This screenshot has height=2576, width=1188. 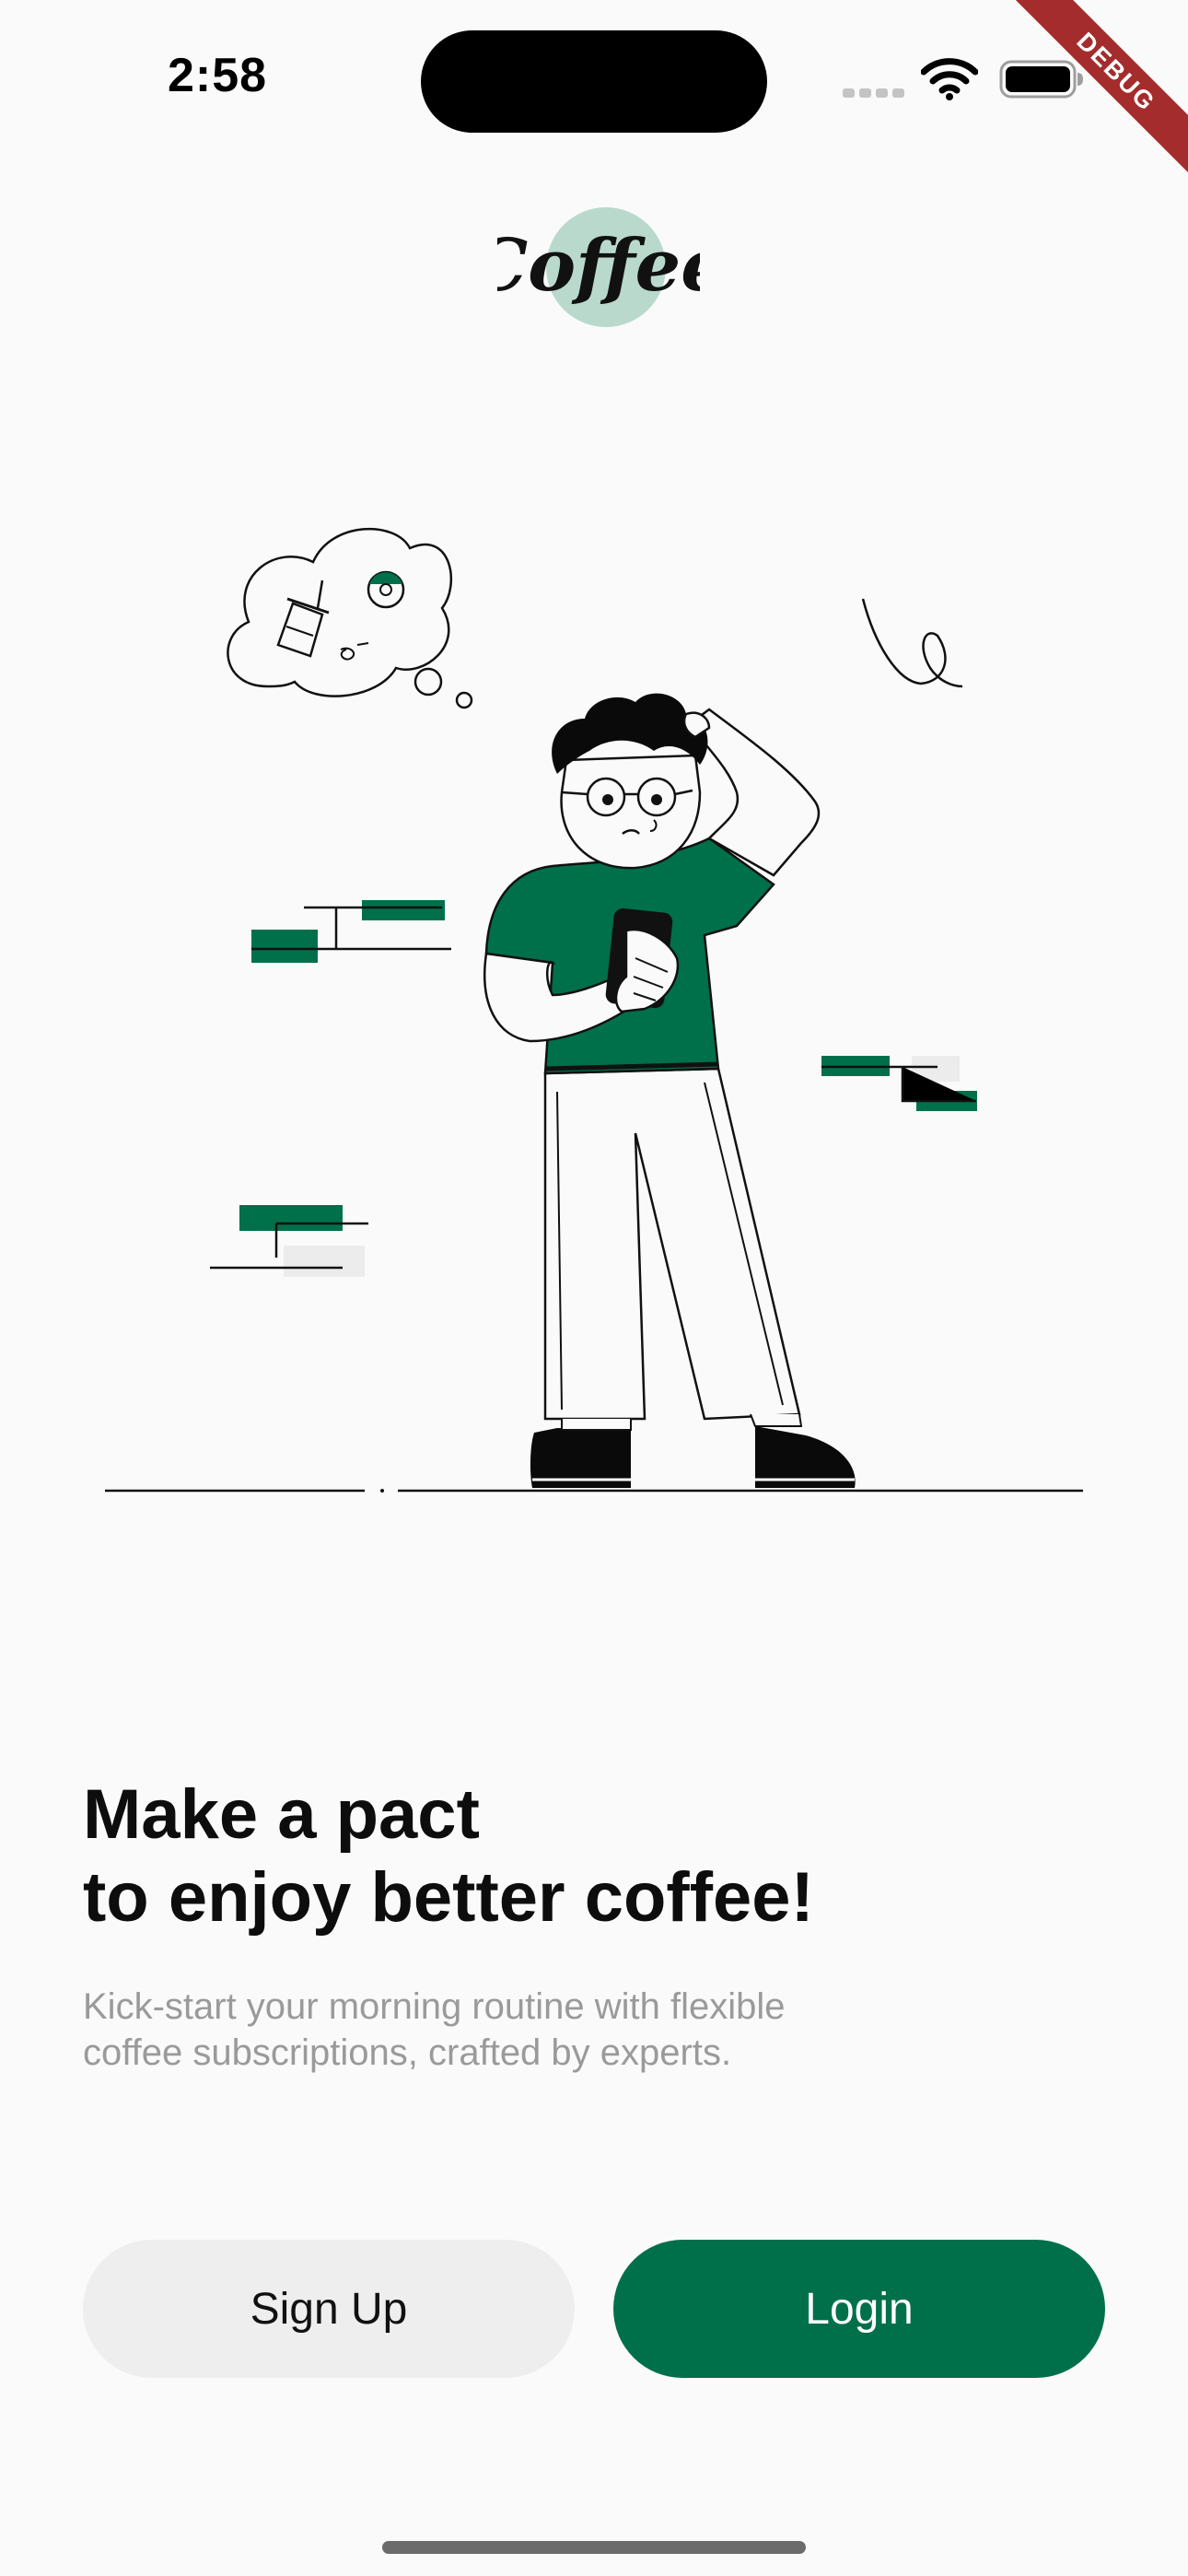 I want to click on status-bar-time: 2:58, so click(x=218, y=75).